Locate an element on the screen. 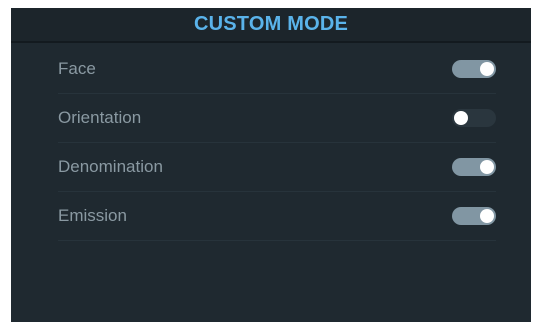 This screenshot has height=323, width=542. setting-label: Orientation is located at coordinates (100, 117).